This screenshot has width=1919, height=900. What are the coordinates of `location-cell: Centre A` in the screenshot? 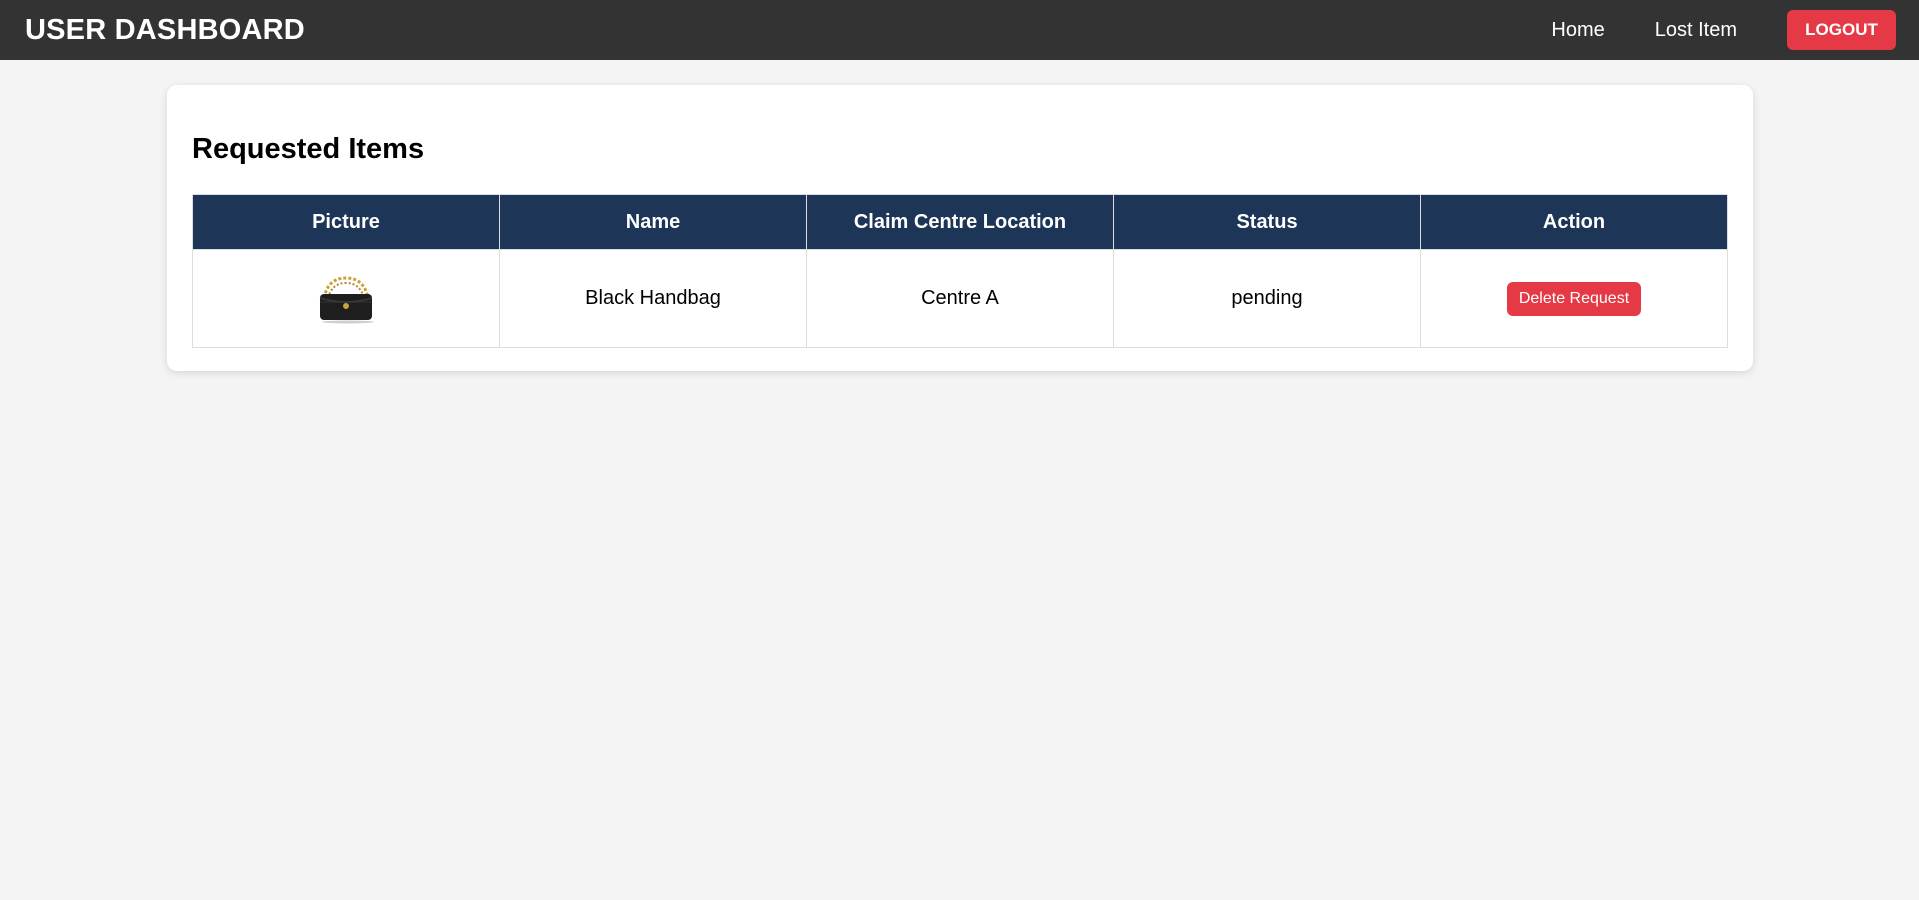 It's located at (960, 298).